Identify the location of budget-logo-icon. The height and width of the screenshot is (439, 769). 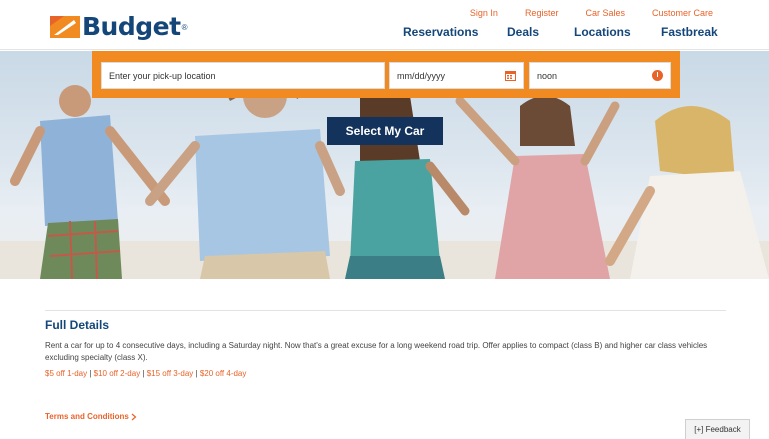
(65, 27).